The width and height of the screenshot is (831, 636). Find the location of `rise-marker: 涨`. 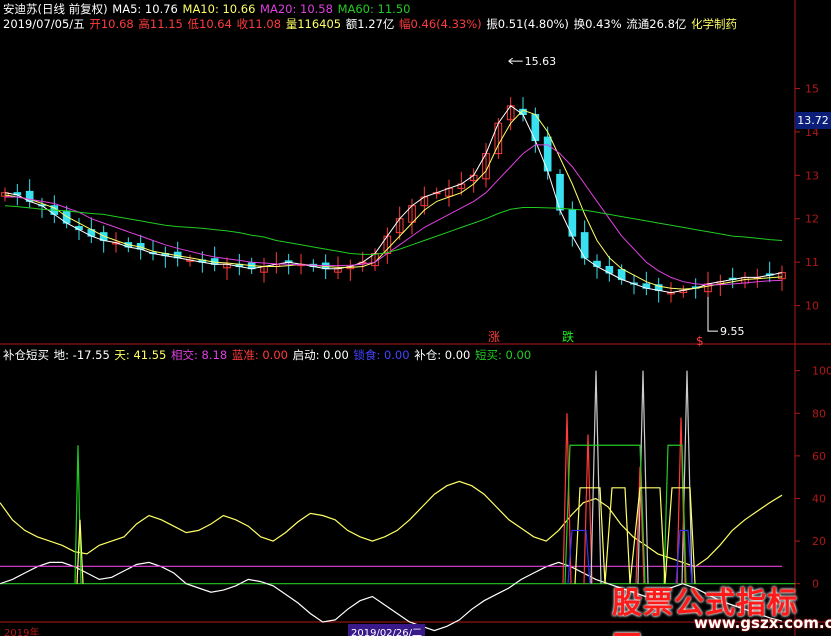

rise-marker: 涨 is located at coordinates (494, 336).